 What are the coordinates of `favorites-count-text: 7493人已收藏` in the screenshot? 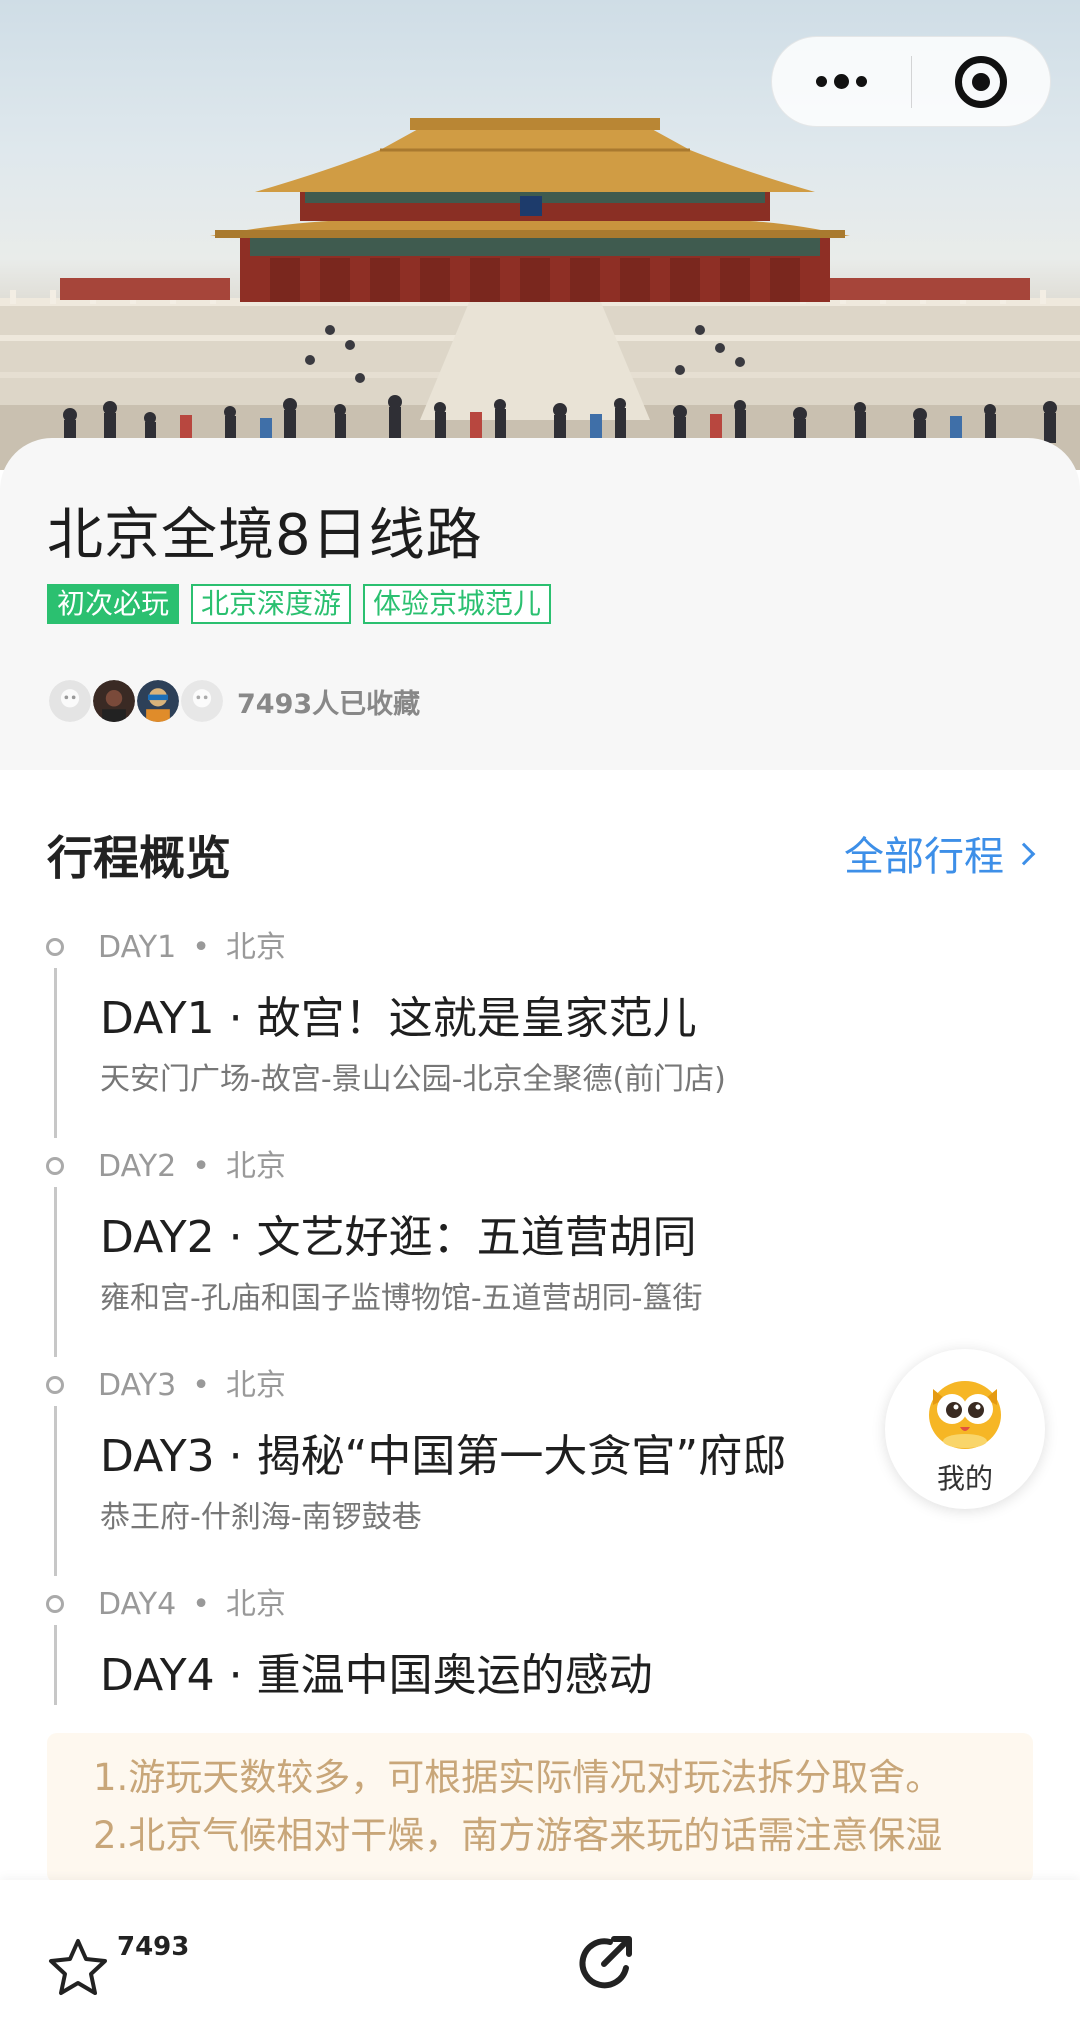 It's located at (329, 704).